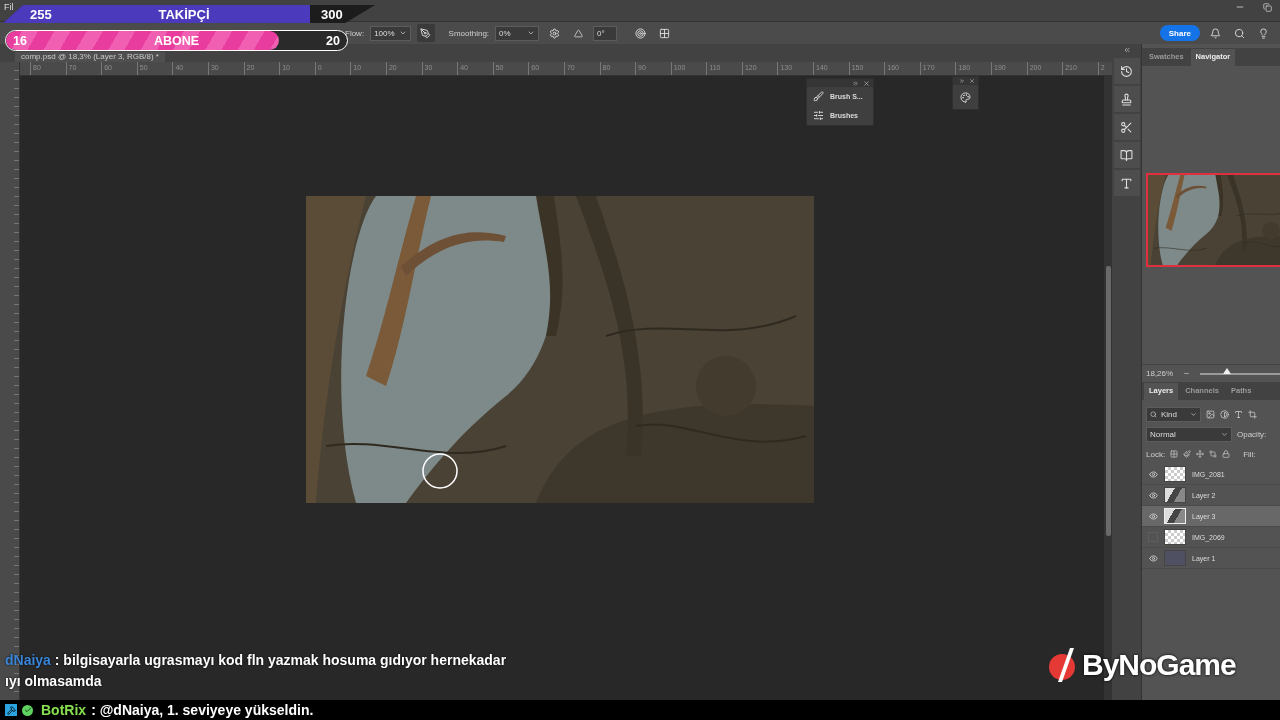 The height and width of the screenshot is (720, 1280). Describe the element at coordinates (1063, 665) in the screenshot. I see `logo-icon` at that location.